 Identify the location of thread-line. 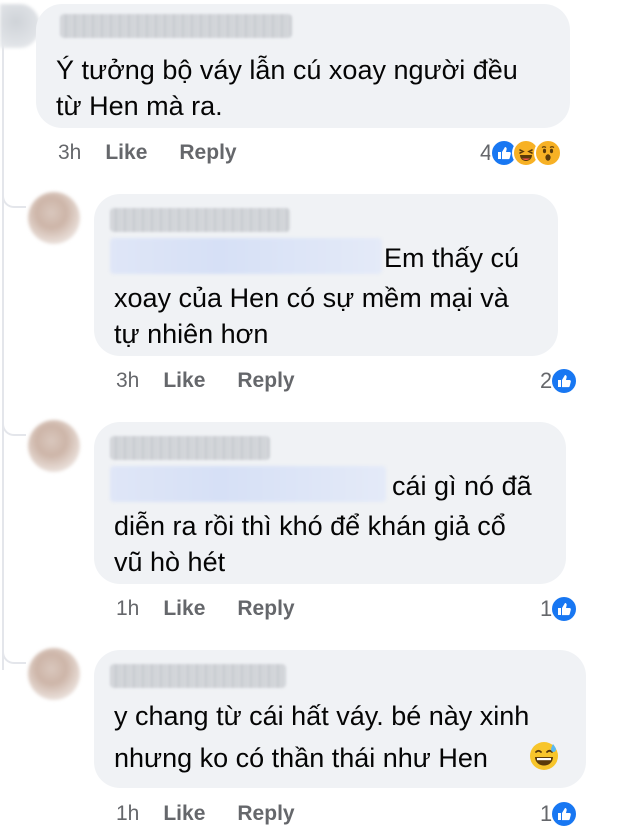
(3, 350).